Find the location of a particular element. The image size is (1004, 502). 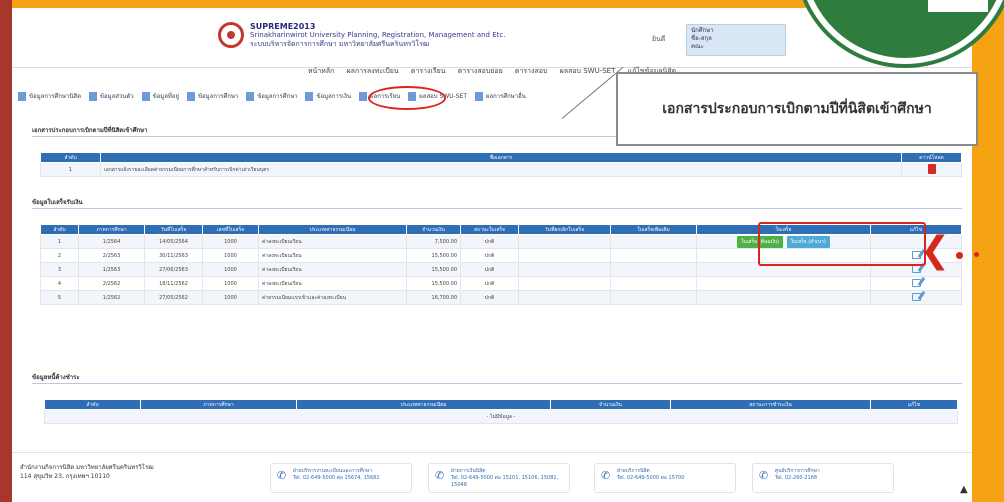

footer-line2: 114 สุขุมวิท 23, กรุงเทพฯ 10110 is located at coordinates (65, 476).